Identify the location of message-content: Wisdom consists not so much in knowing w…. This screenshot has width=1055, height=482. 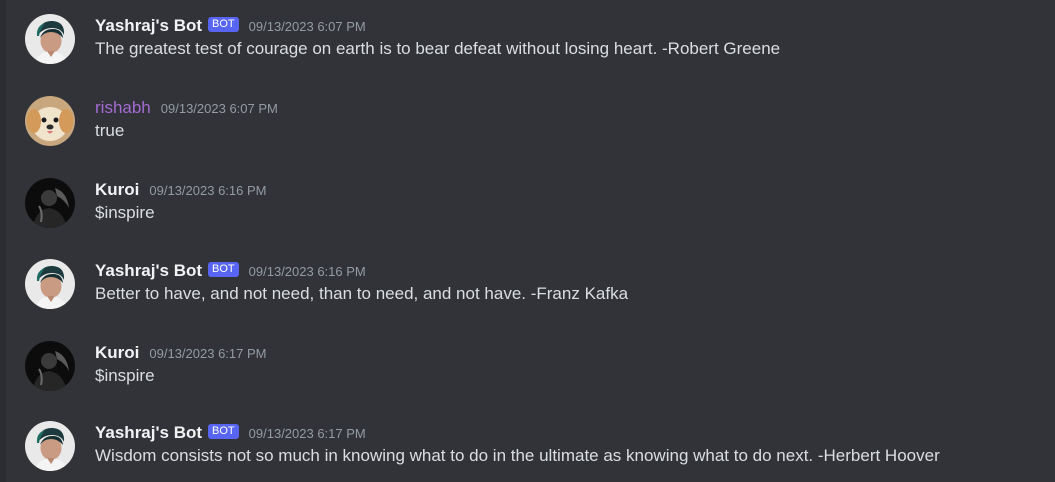
(517, 455).